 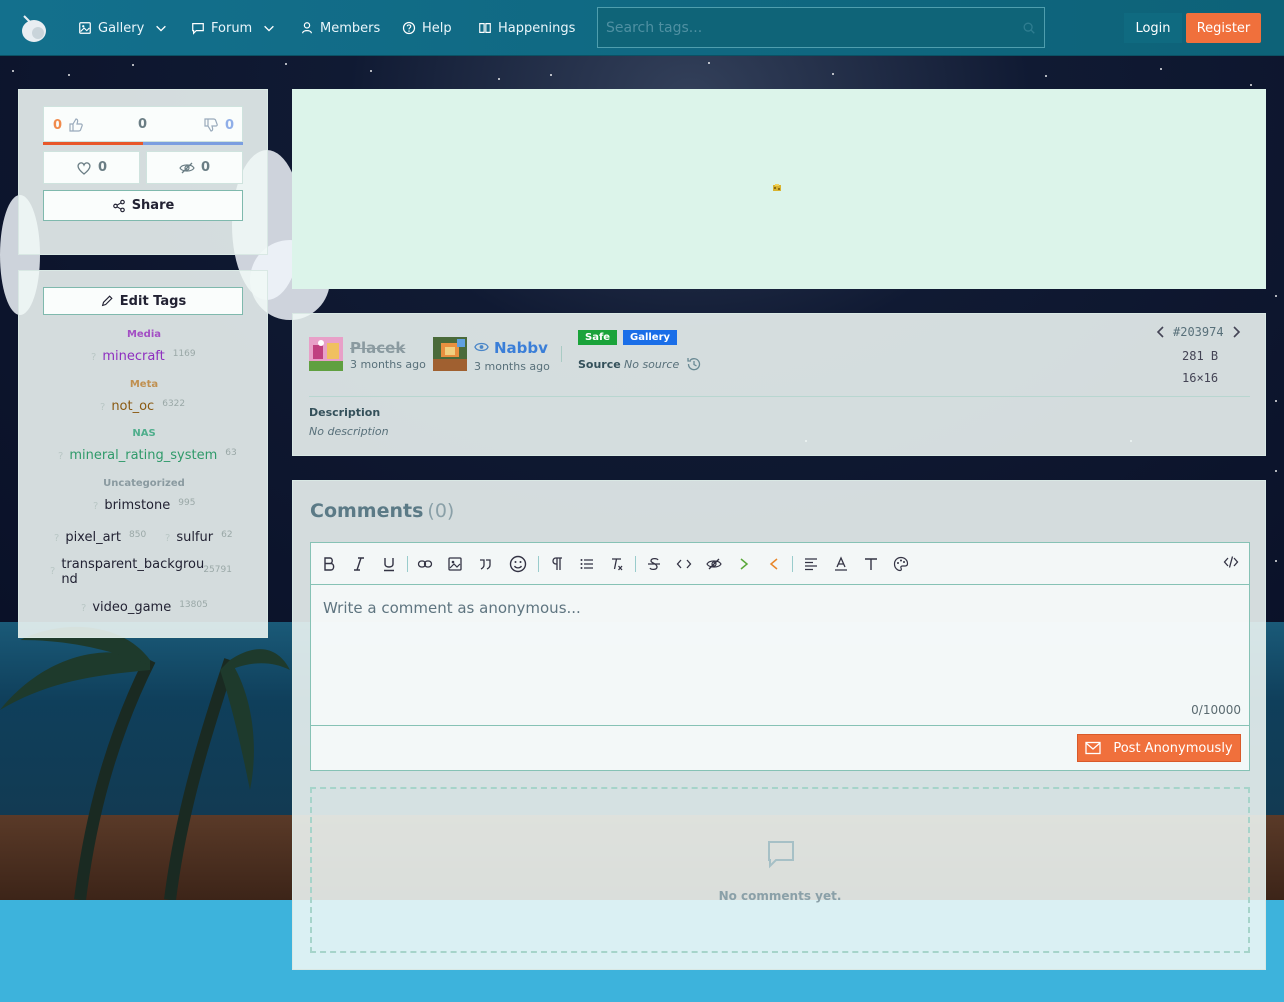 What do you see at coordinates (598, 337) in the screenshot?
I see `rating-badge: Safe` at bounding box center [598, 337].